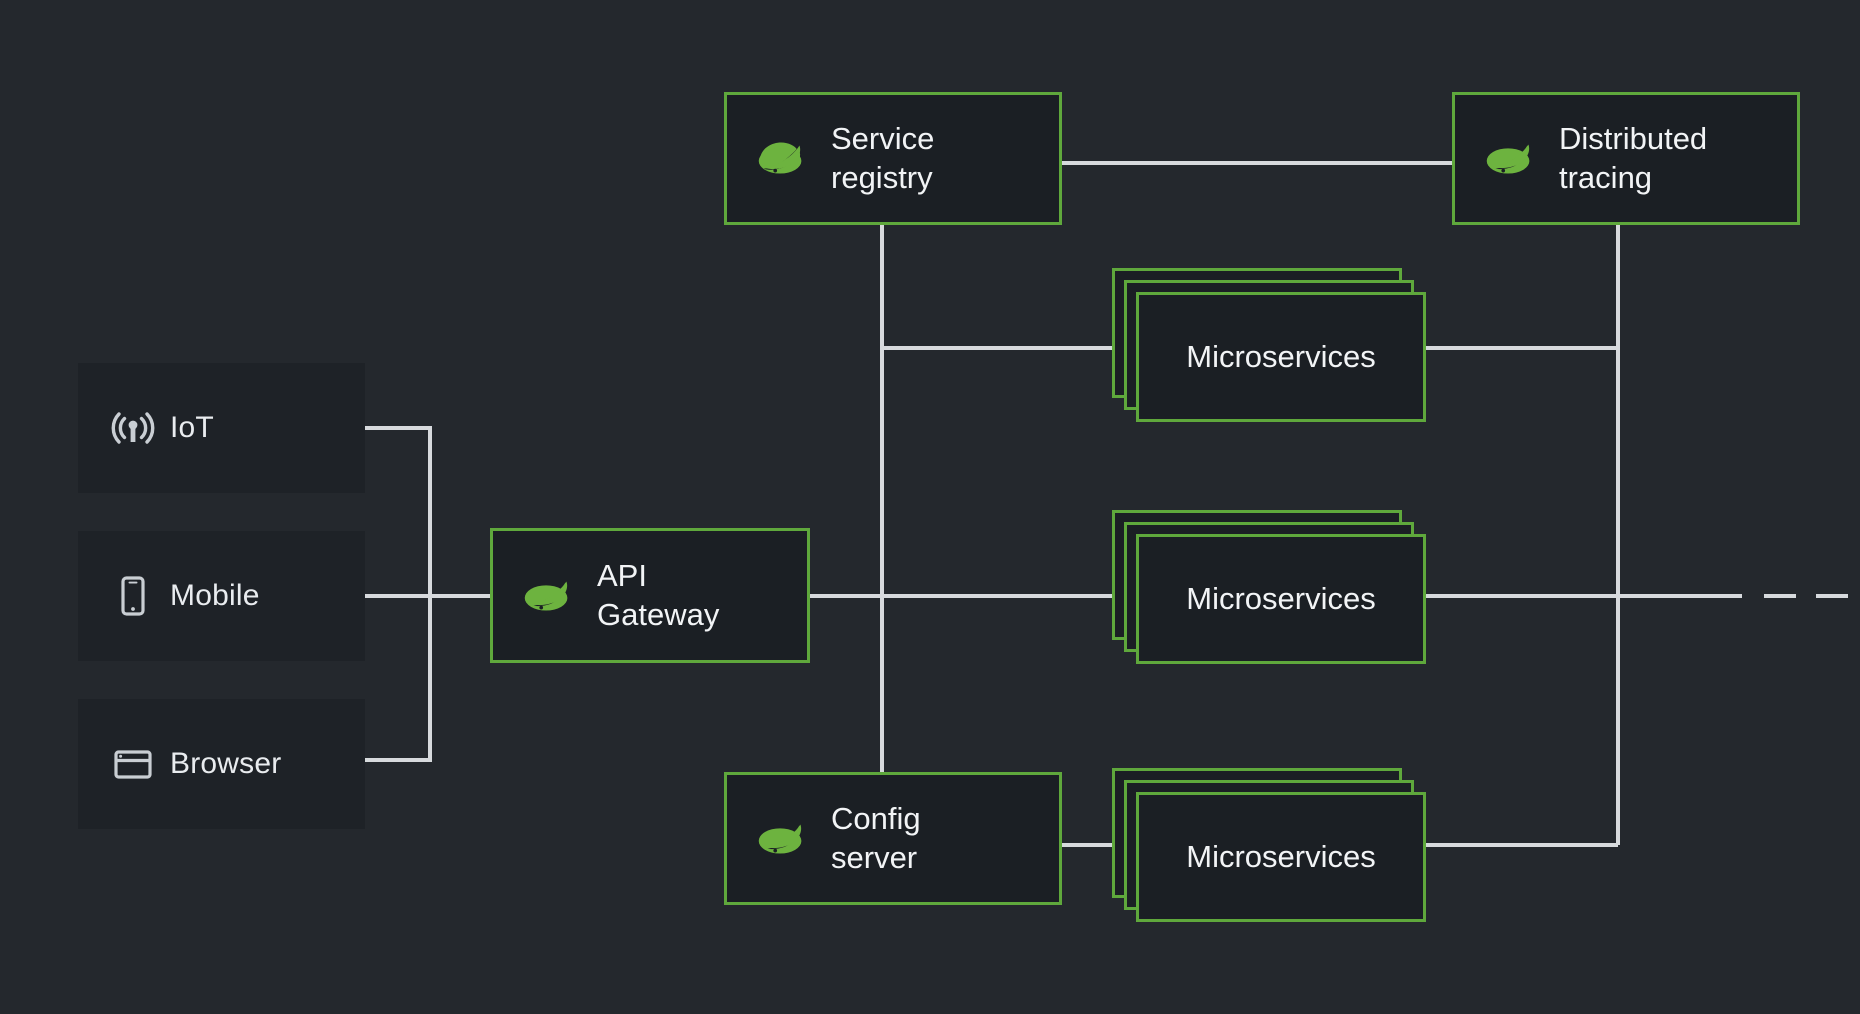 This screenshot has height=1014, width=1860. Describe the element at coordinates (876, 838) in the screenshot. I see `node-label: Config server` at that location.